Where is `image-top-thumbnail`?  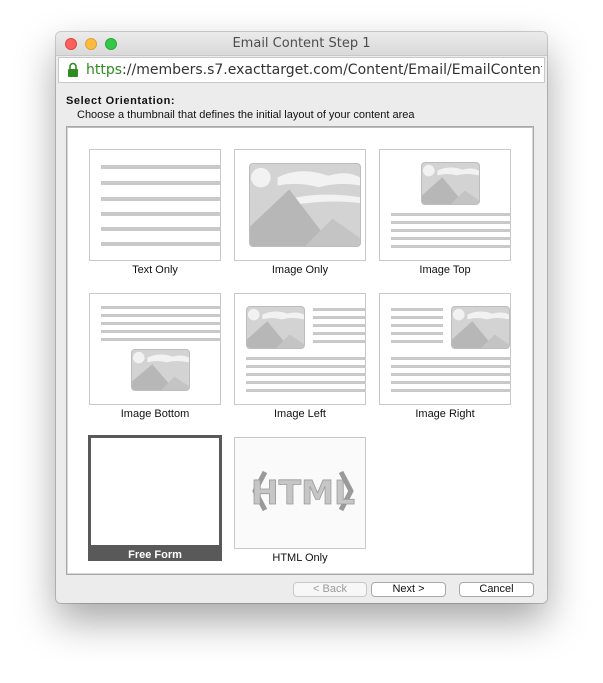 image-top-thumbnail is located at coordinates (445, 205).